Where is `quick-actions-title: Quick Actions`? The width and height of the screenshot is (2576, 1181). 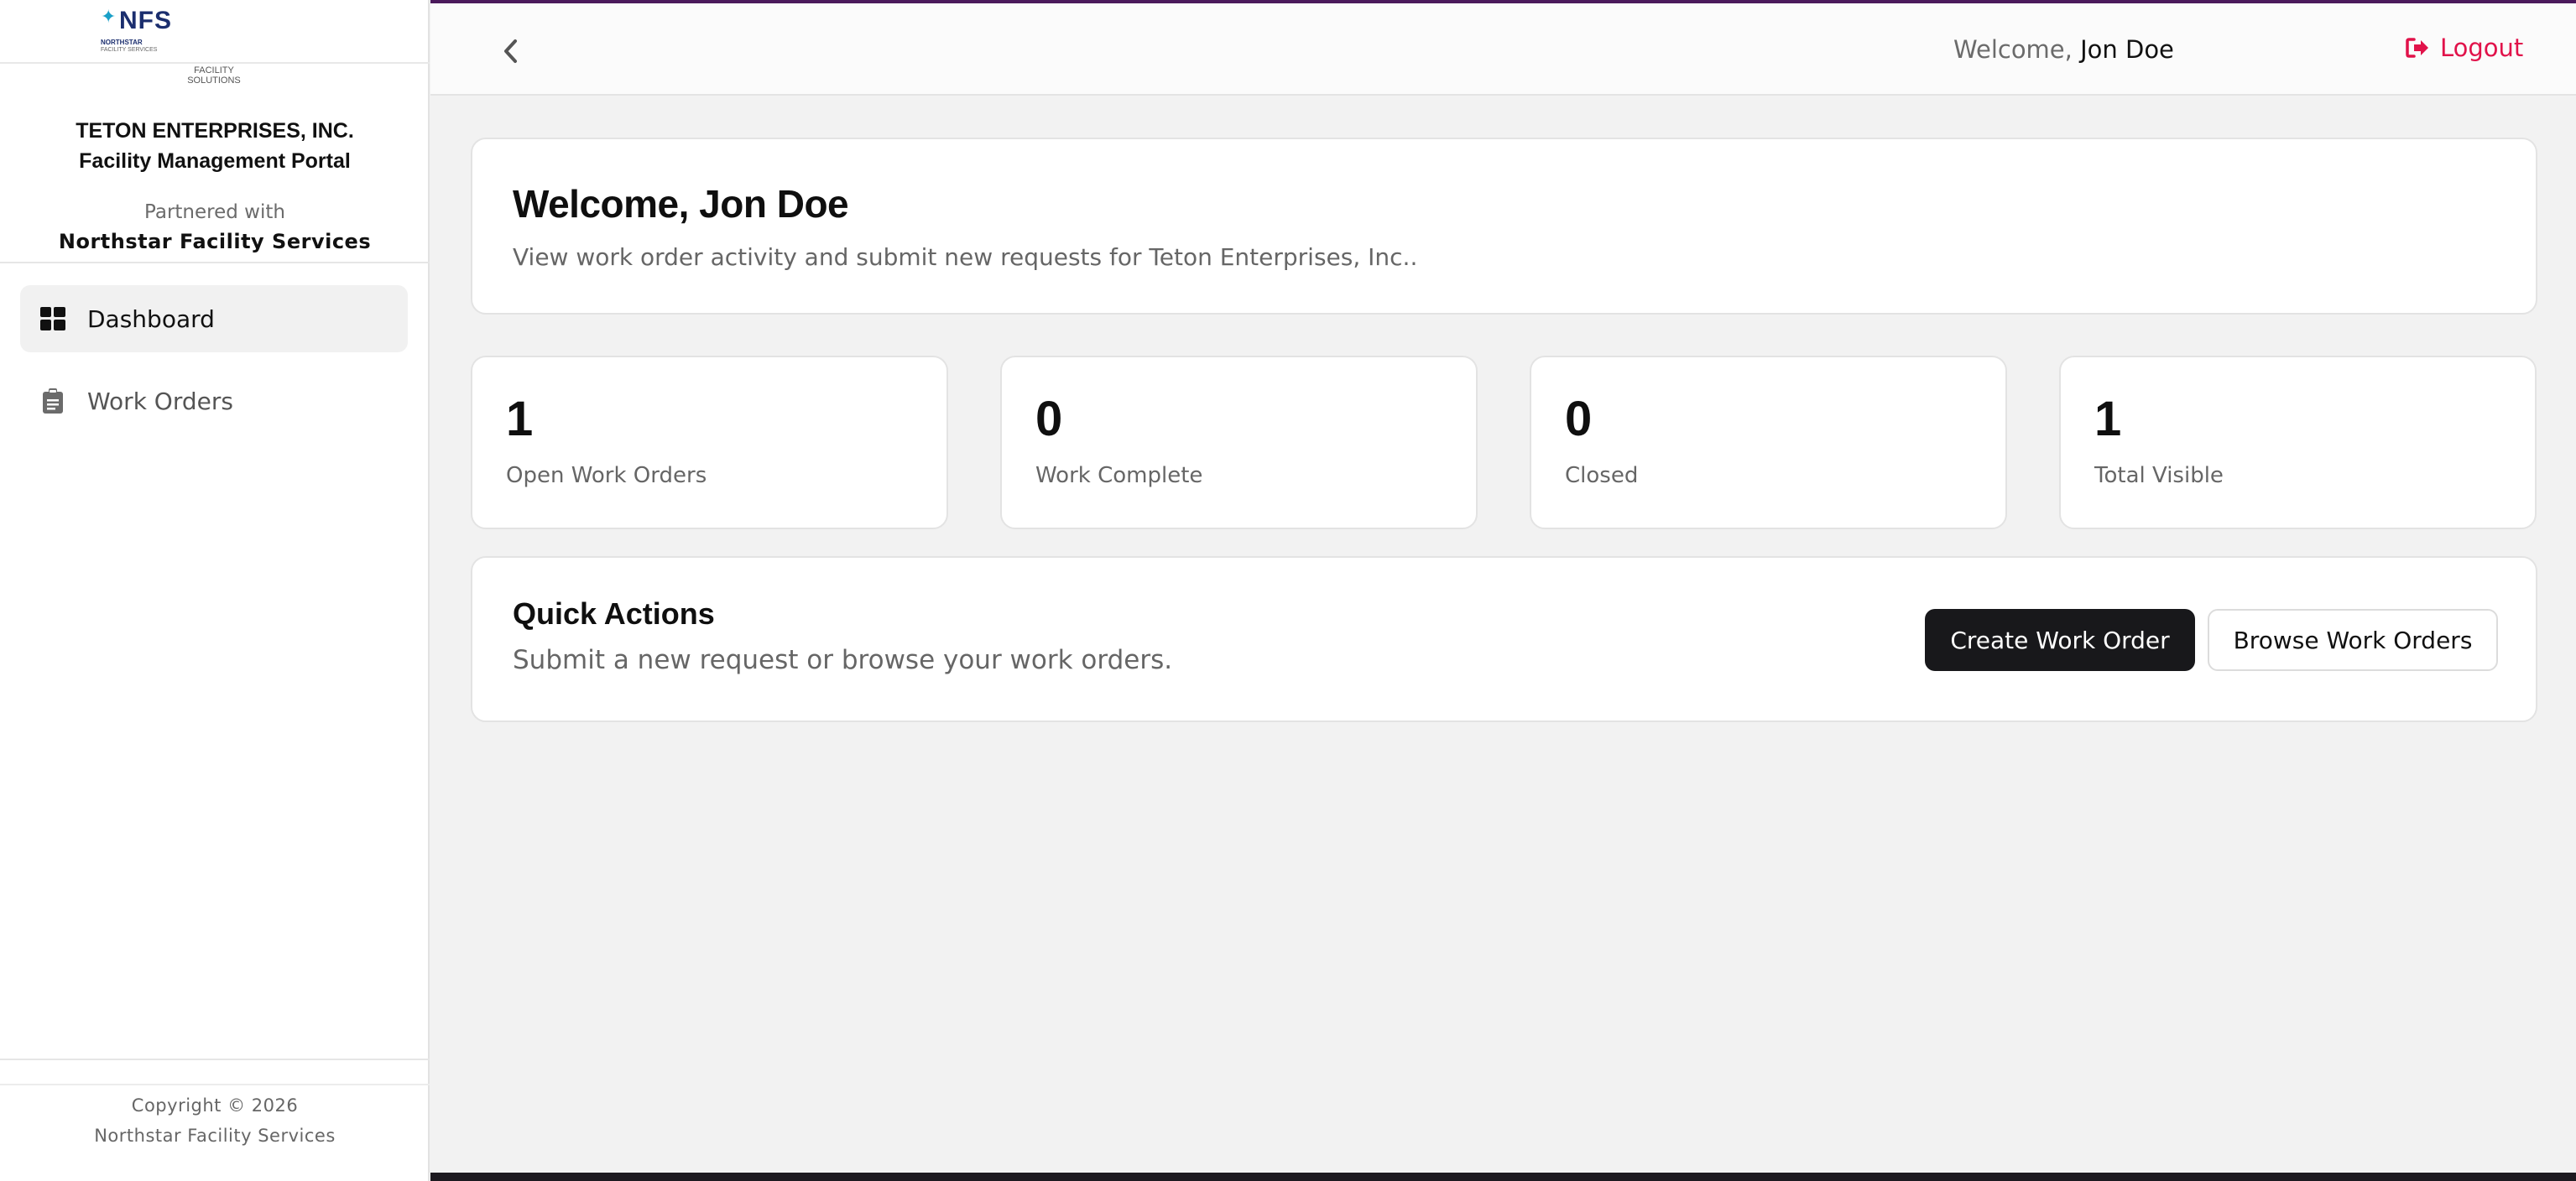 quick-actions-title: Quick Actions is located at coordinates (614, 613).